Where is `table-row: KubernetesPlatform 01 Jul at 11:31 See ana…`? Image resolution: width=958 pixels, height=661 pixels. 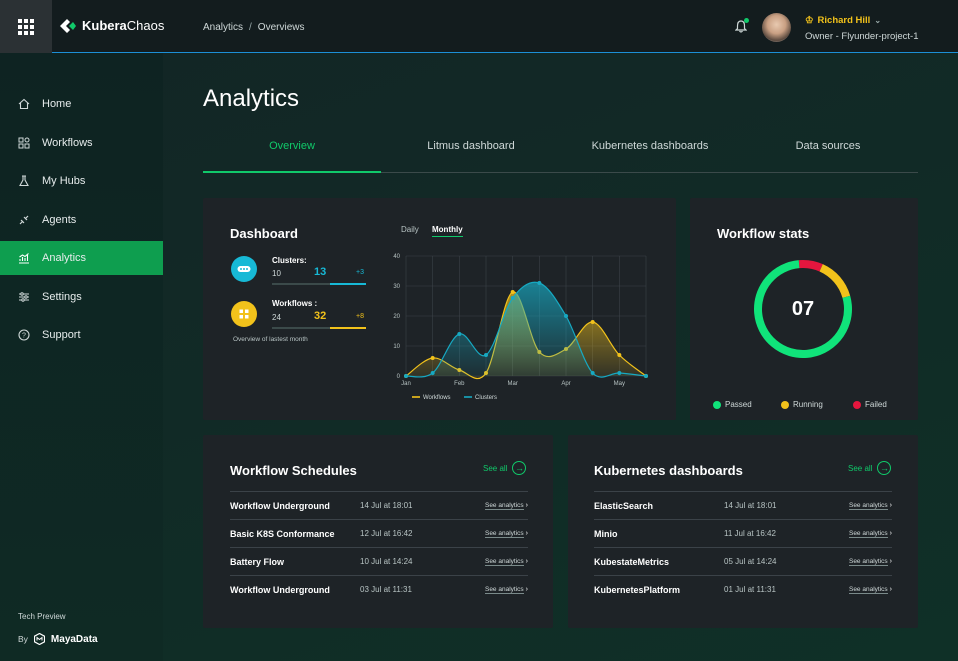
table-row: KubernetesPlatform 01 Jul at 11:31 See ana… is located at coordinates (743, 589).